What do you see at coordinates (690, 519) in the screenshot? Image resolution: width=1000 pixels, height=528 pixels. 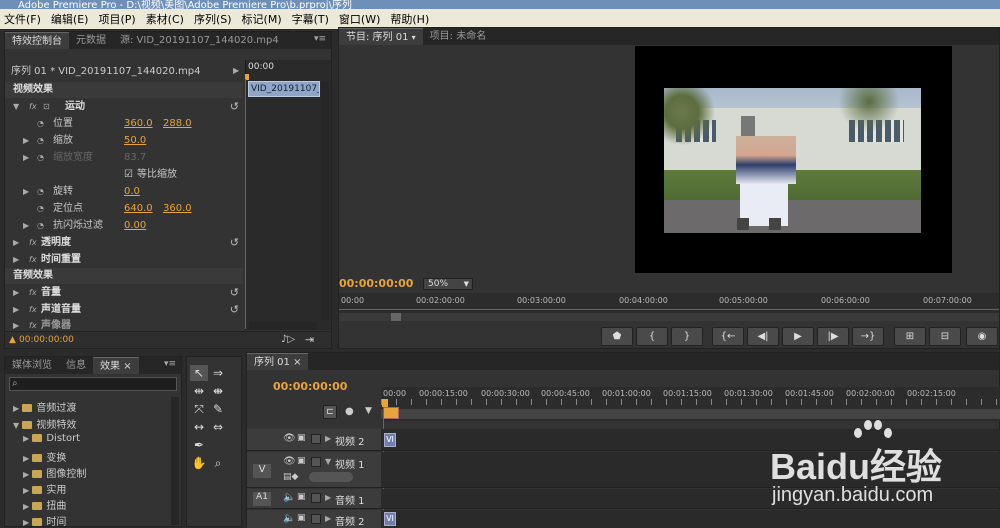 I see `track-area-audio2` at bounding box center [690, 519].